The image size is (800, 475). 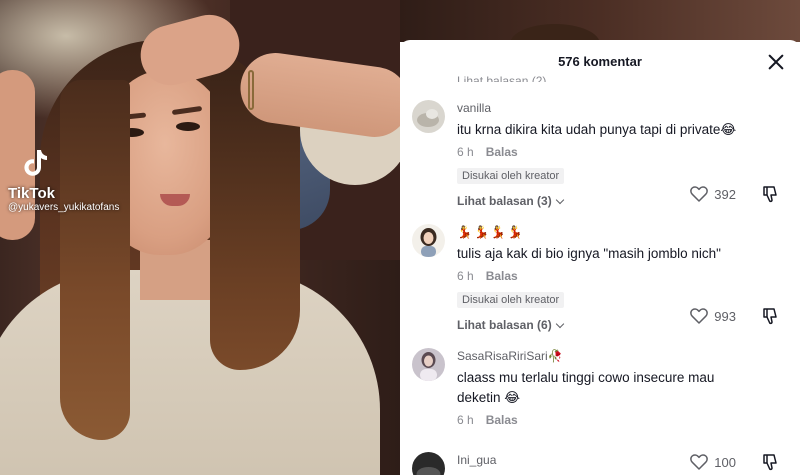 I want to click on view-replies-label: Lihat balasan (3), so click(x=504, y=201).